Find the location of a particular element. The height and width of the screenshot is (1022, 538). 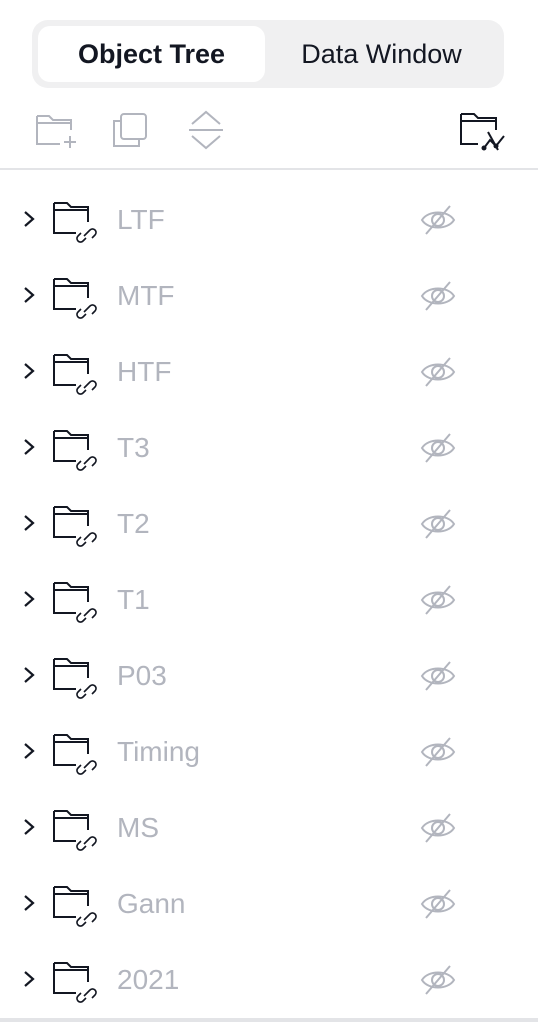

tree-row-label: T2 is located at coordinates (133, 523).